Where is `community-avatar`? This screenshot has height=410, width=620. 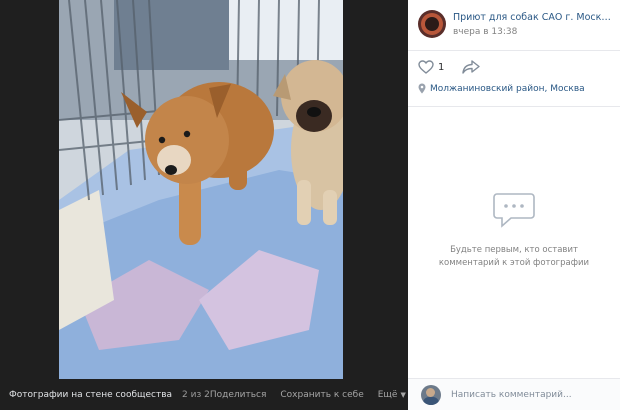 community-avatar is located at coordinates (432, 24).